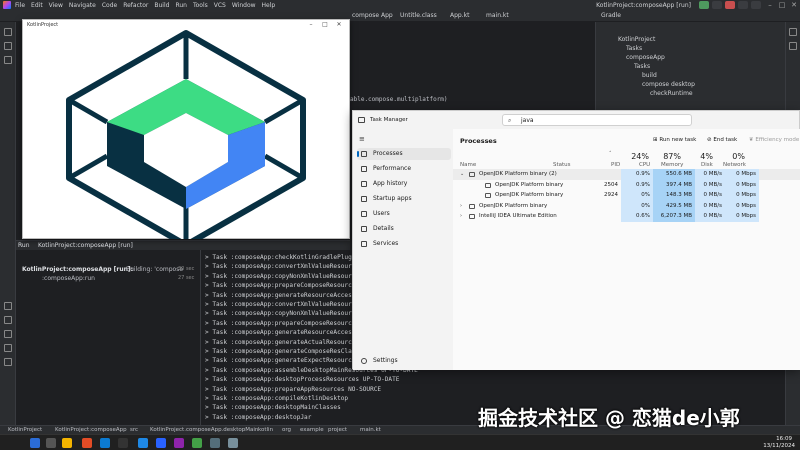 This screenshot has height=450, width=800. I want to click on nav-settings: Settings, so click(404, 361).